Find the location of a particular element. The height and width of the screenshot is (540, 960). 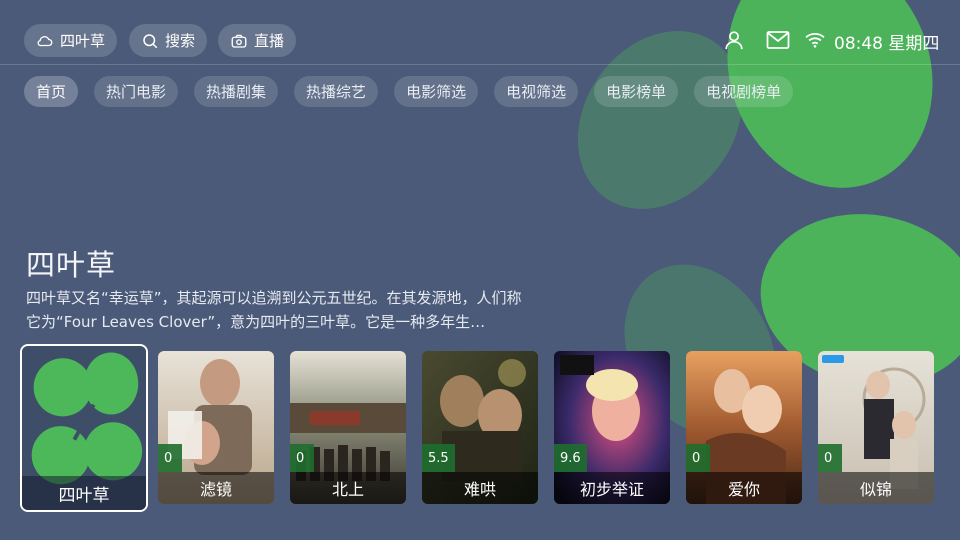

hero-title: 四叶草 is located at coordinates (71, 265).